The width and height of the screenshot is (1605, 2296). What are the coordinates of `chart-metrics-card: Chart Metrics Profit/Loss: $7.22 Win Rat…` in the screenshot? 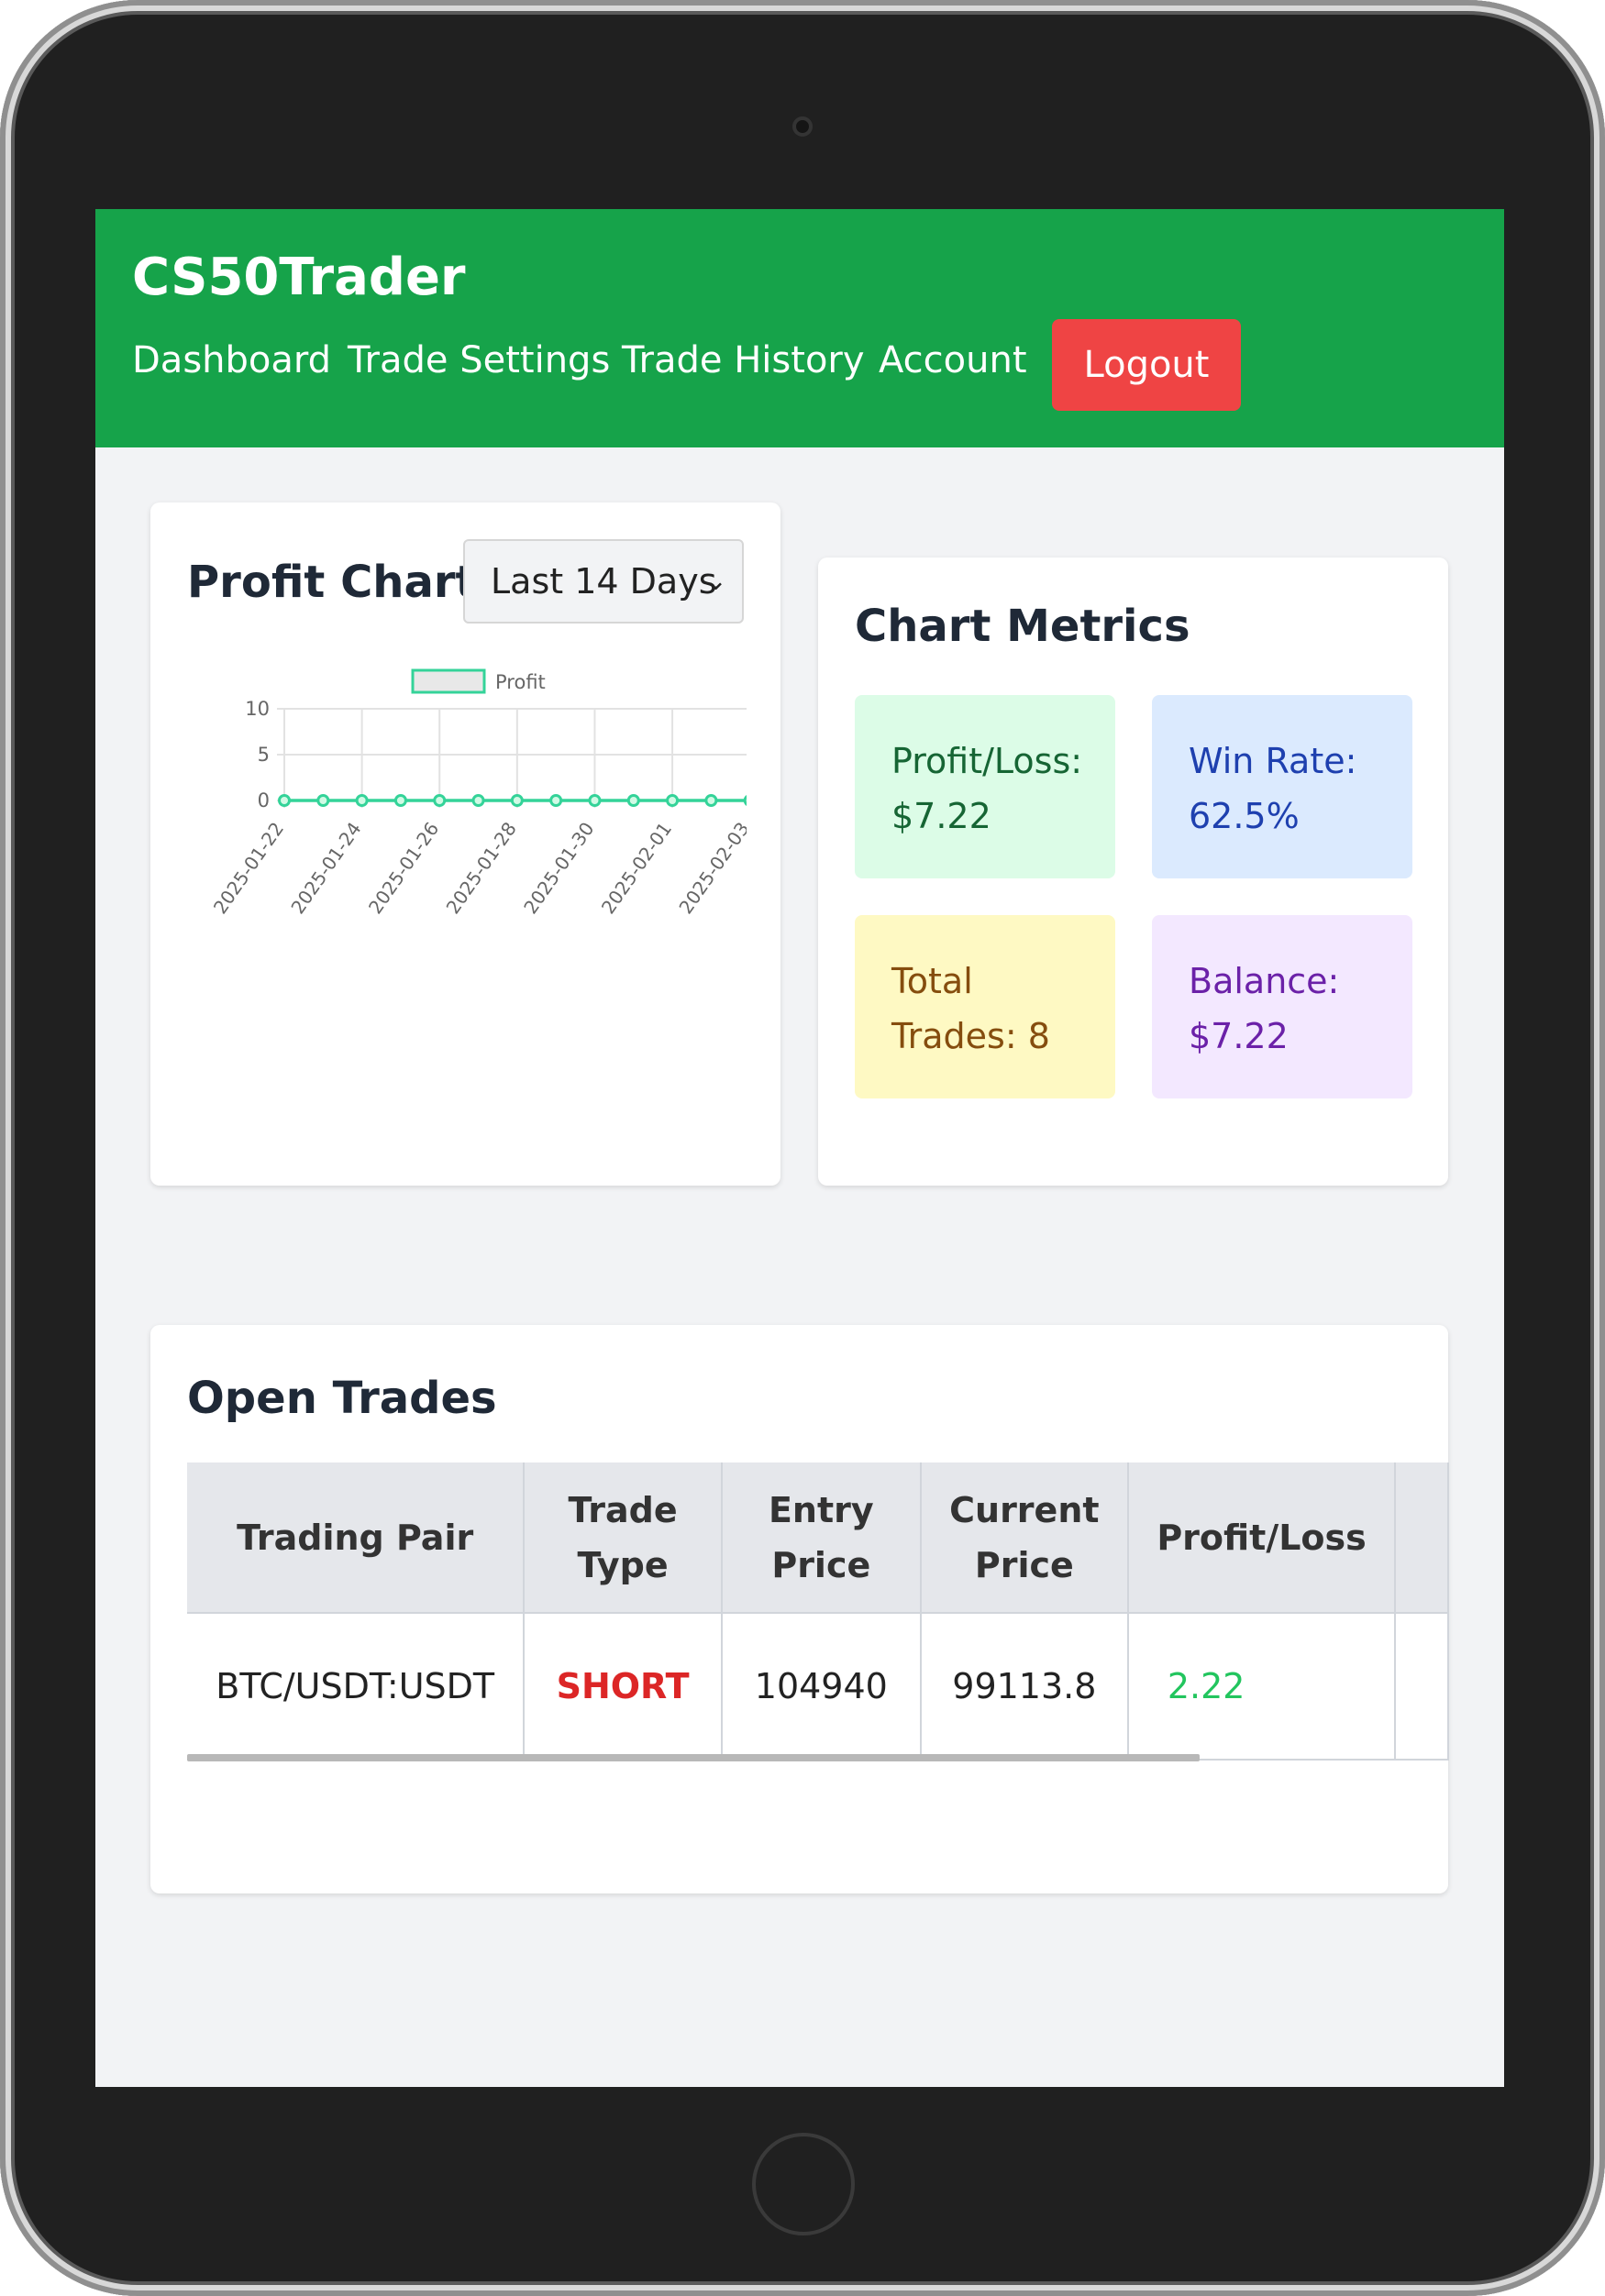 It's located at (1133, 871).